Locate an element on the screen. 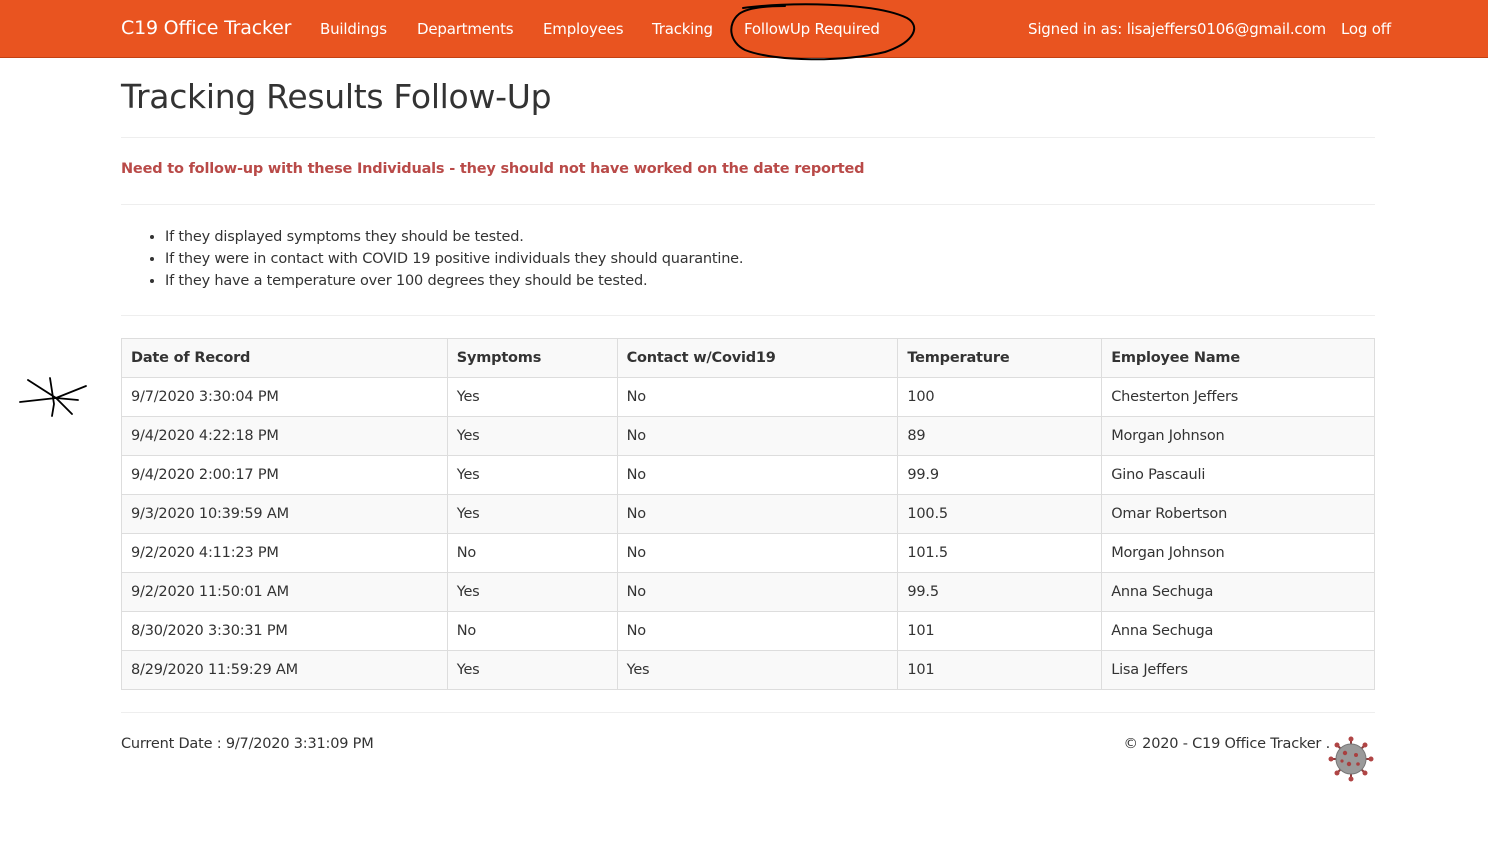  column-header-symptoms: Symptoms is located at coordinates (532, 358).